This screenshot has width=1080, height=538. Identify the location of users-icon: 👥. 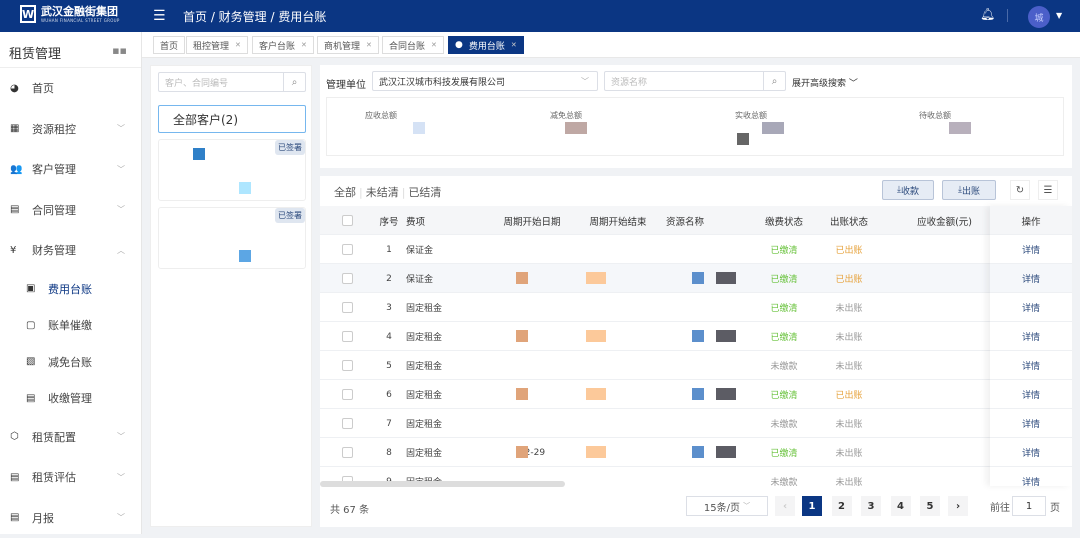
(21, 169).